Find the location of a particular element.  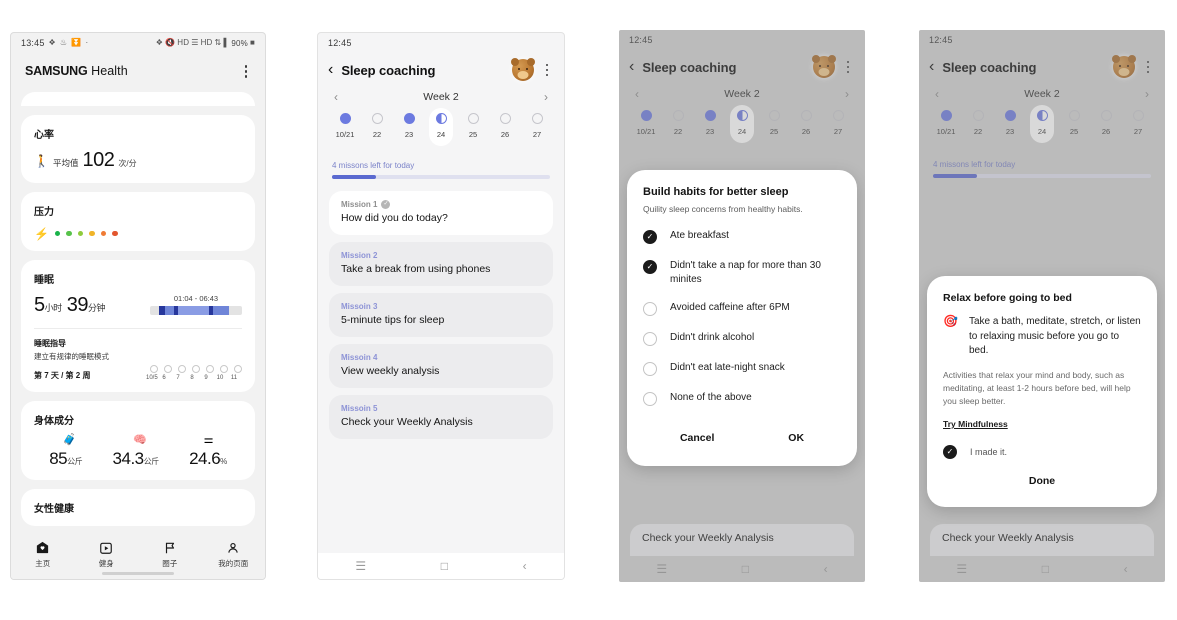

target-dart-icon: 🎯 is located at coordinates (950, 321).